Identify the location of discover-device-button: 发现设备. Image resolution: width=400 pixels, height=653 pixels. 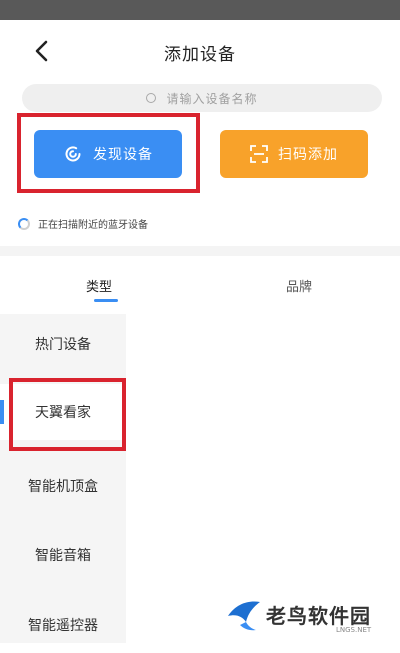
(108, 154).